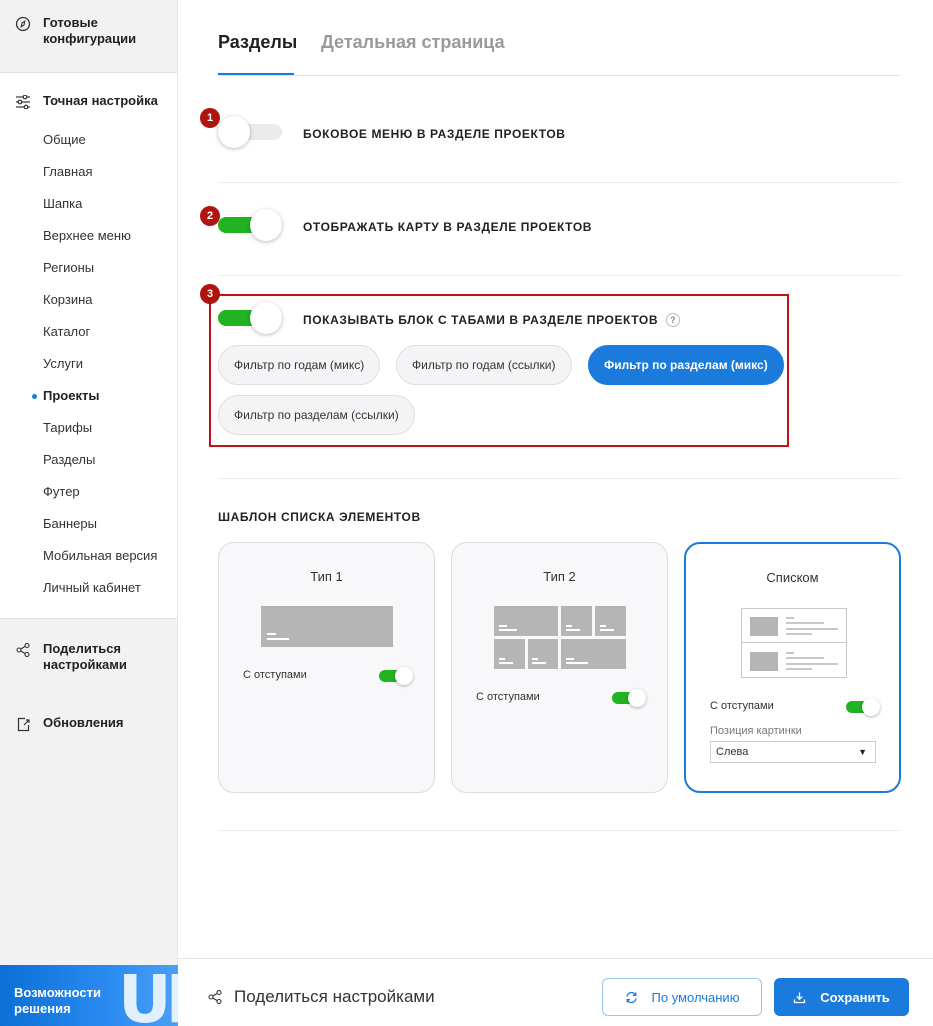  I want to click on sidebar-item-mobile: Мобильная версия, so click(88, 556).